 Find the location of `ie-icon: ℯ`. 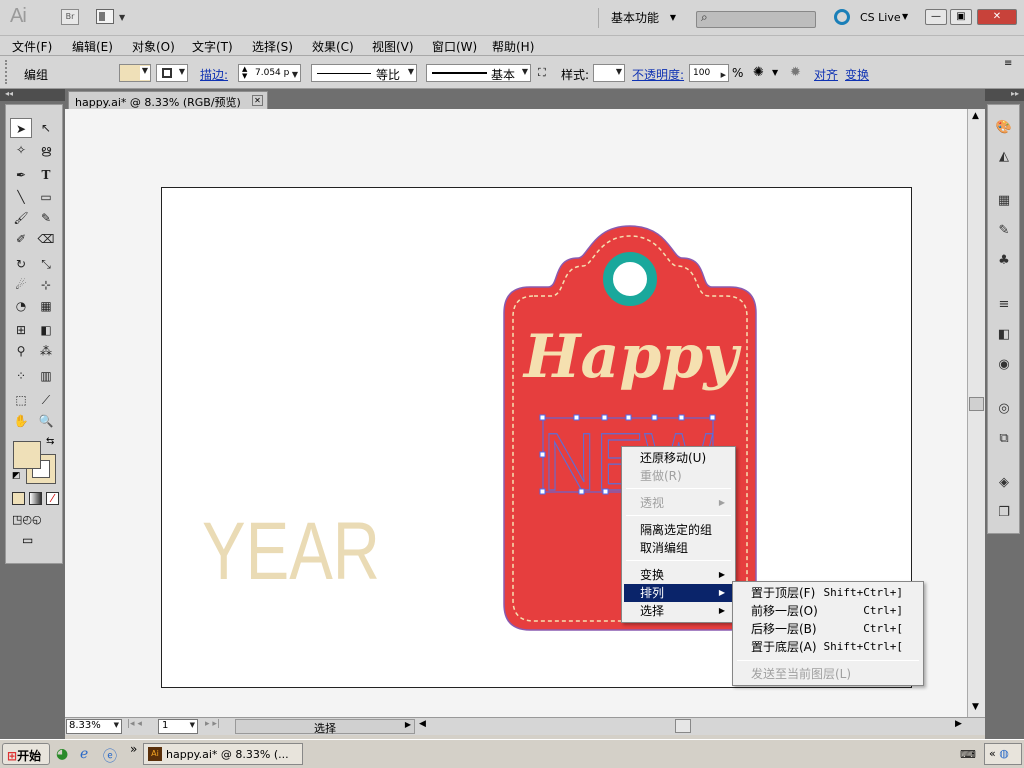

ie-icon: ℯ is located at coordinates (84, 754).